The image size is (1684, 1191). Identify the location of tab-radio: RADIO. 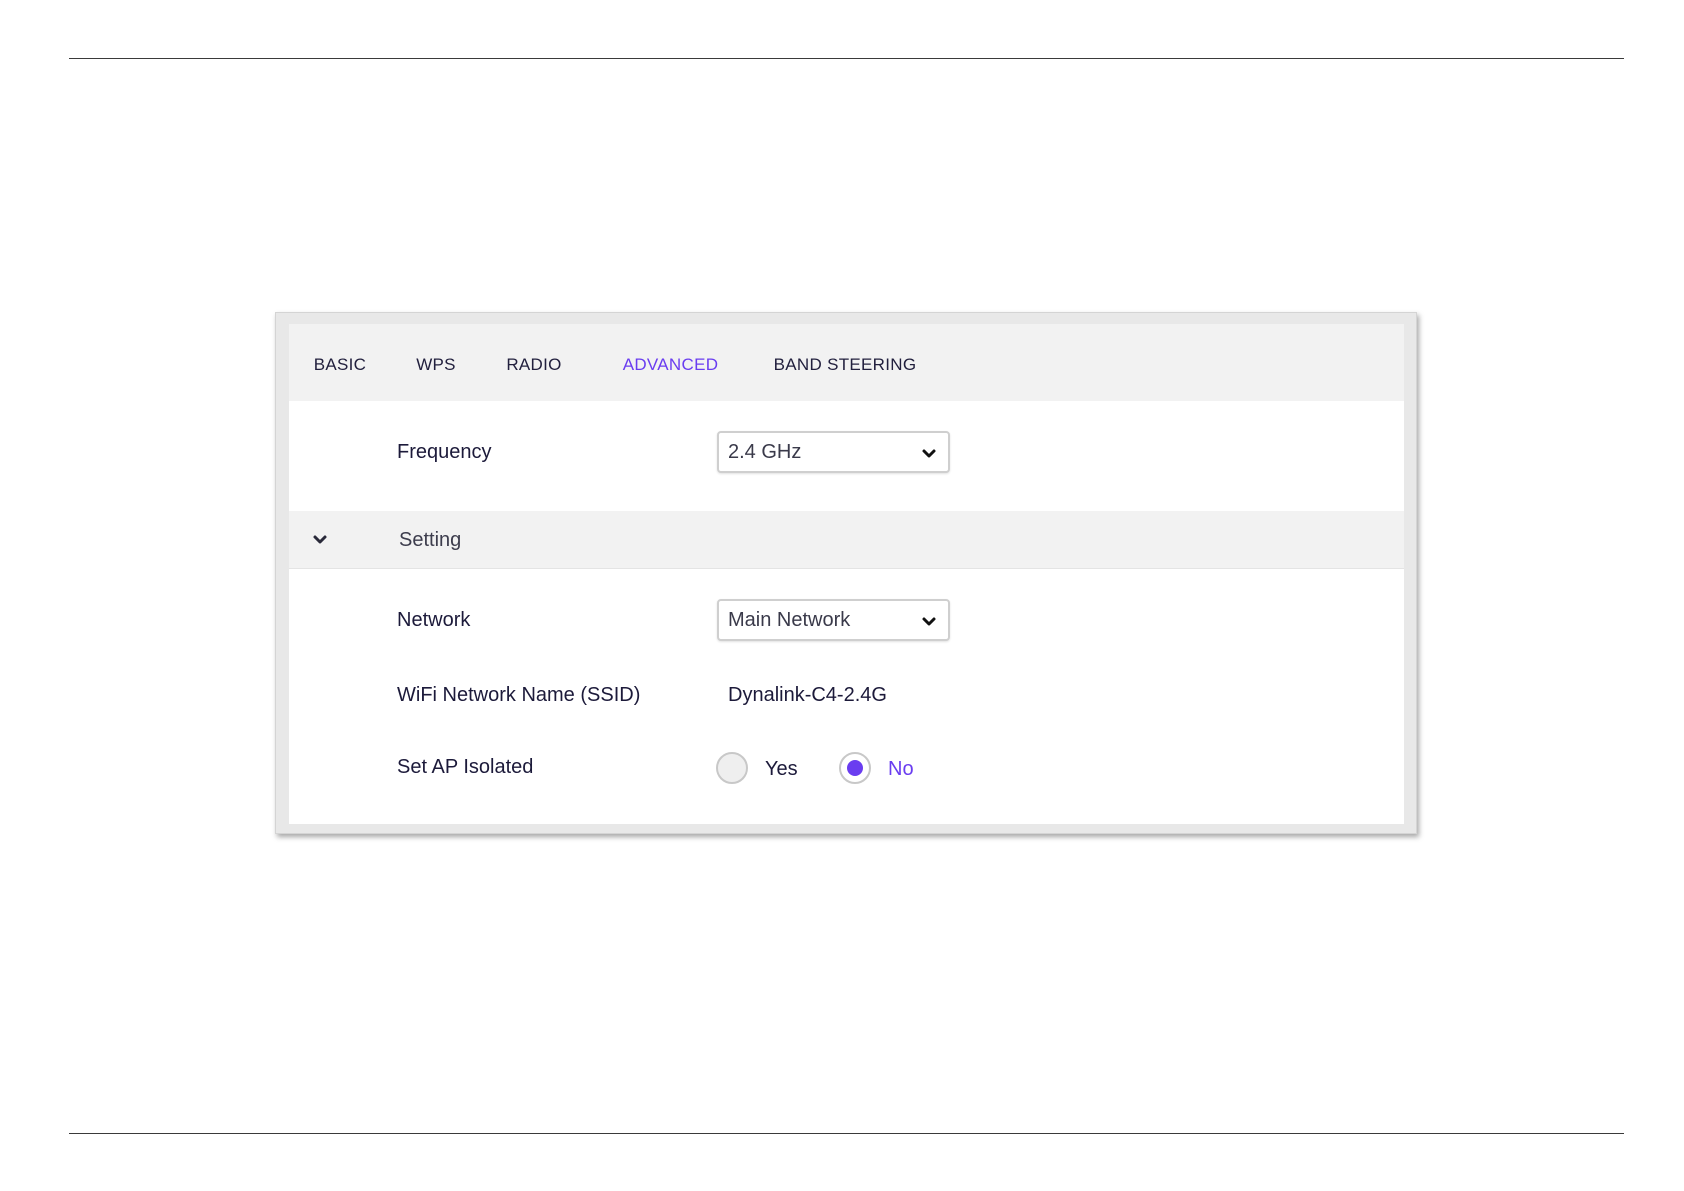
(534, 365).